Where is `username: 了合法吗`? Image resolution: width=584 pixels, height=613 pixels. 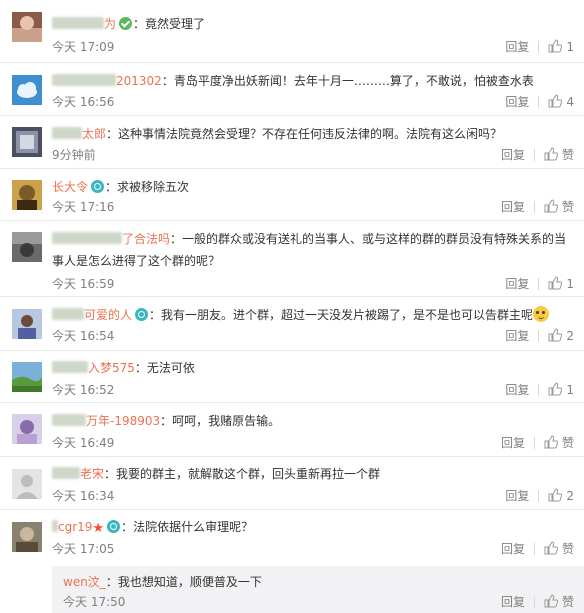
username: 了合法吗 is located at coordinates (146, 239).